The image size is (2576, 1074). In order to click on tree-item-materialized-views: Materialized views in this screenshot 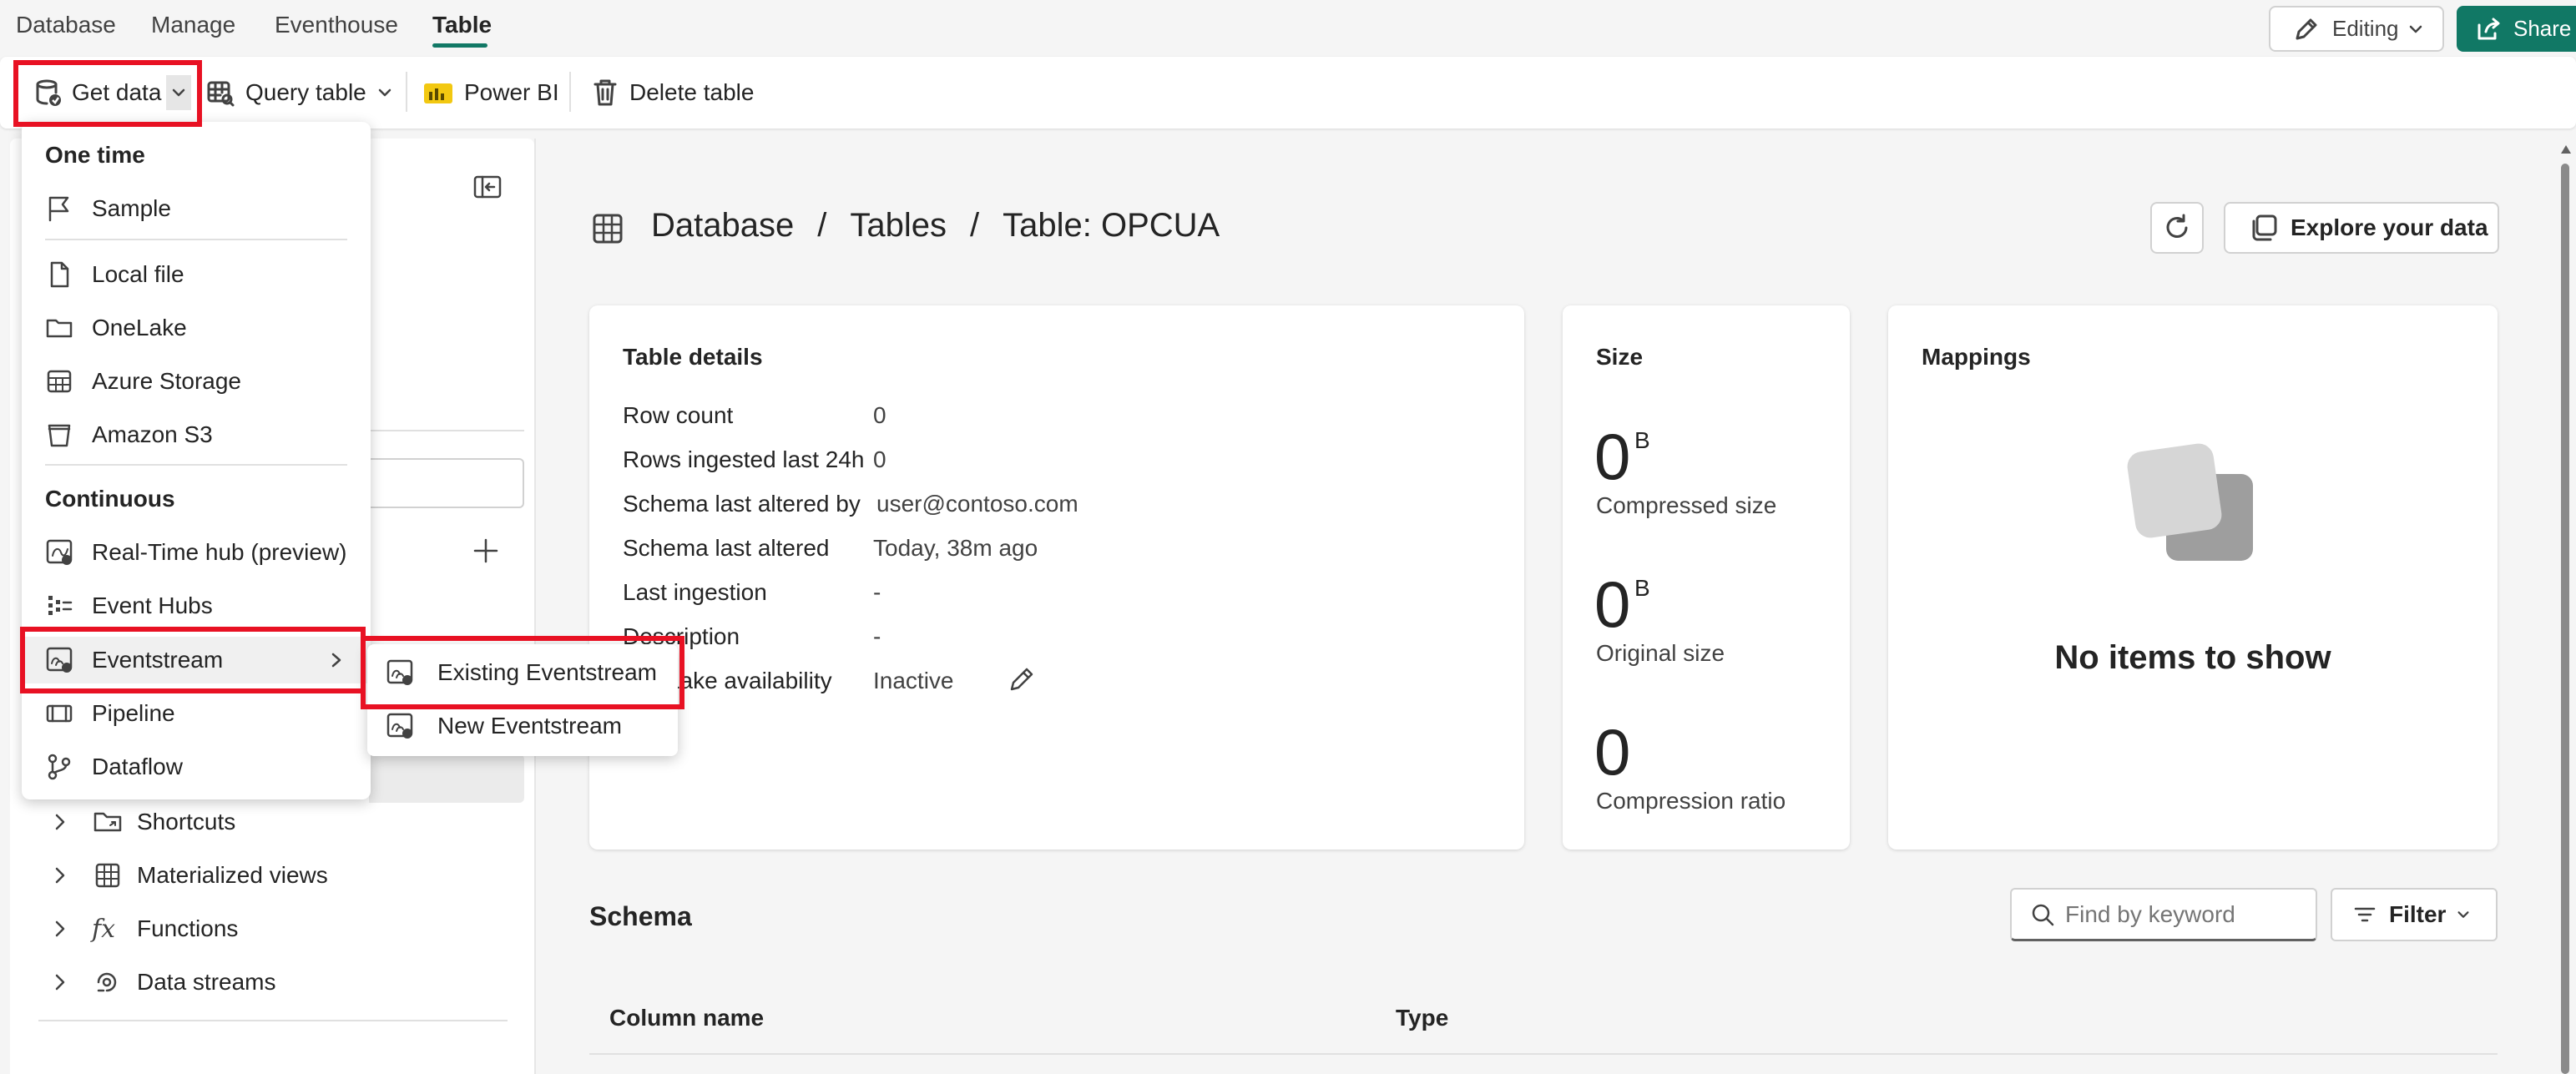, I will do `click(169, 875)`.